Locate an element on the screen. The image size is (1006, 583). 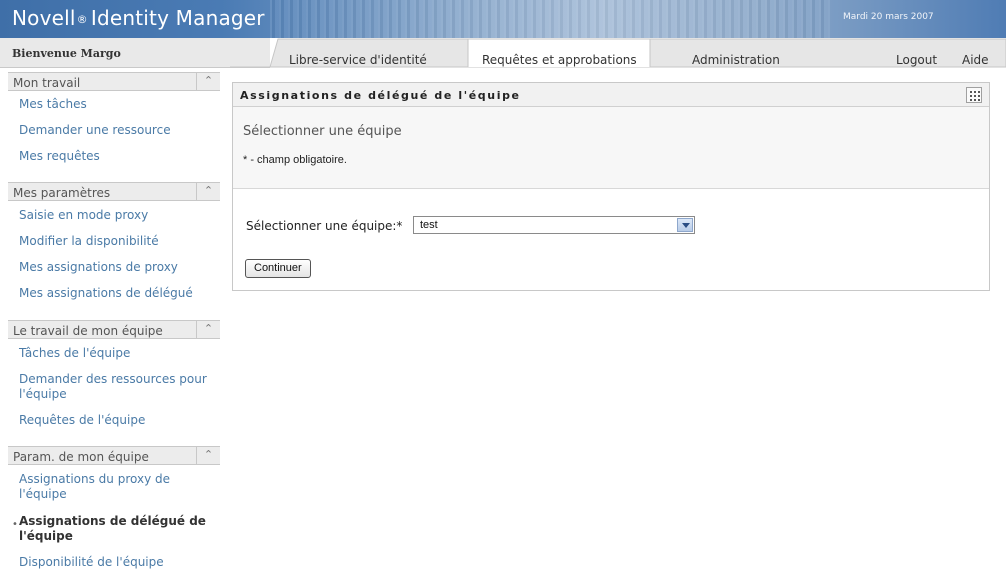
section-mes-parametres: Mes paramètres ⌃ is located at coordinates (114, 191).